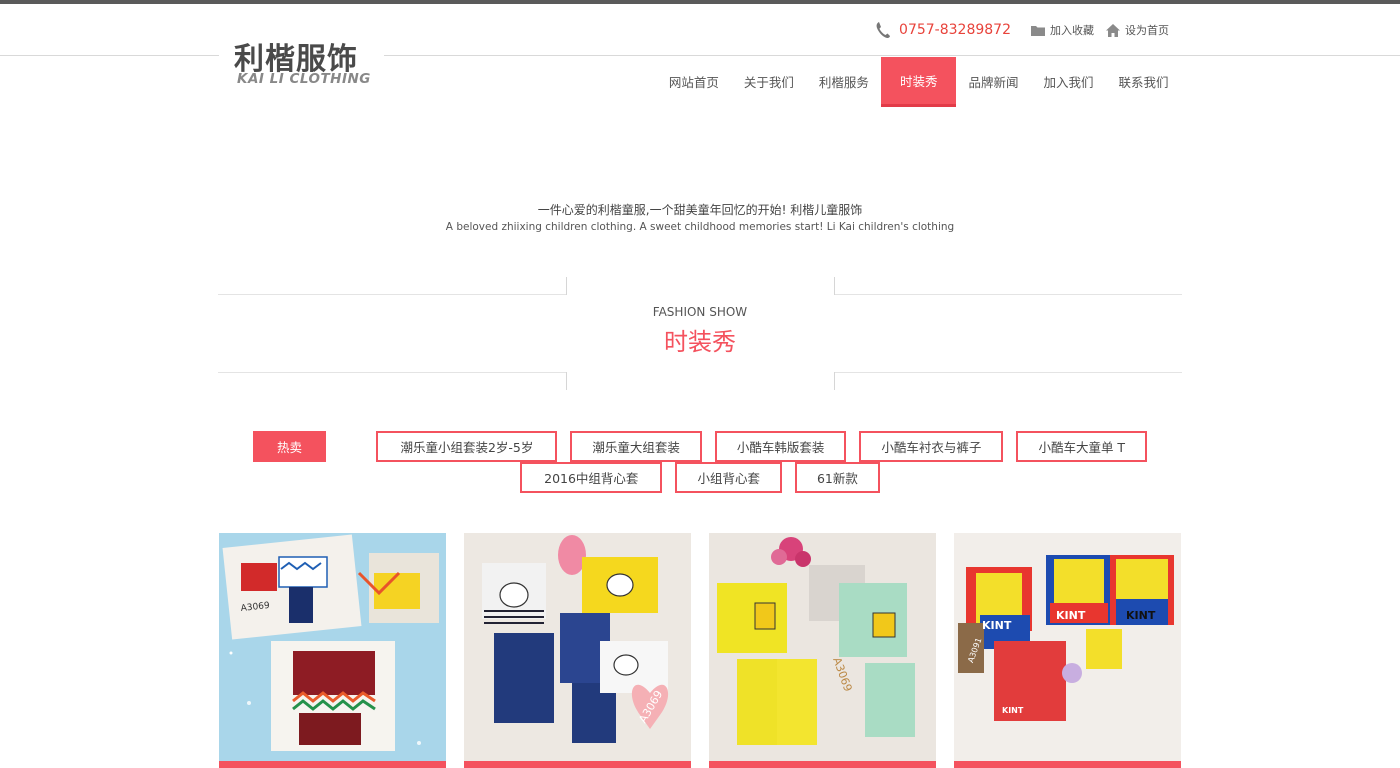 The image size is (1400, 768). Describe the element at coordinates (392, 372) in the screenshot. I see `frame-line-bottom-left` at that location.